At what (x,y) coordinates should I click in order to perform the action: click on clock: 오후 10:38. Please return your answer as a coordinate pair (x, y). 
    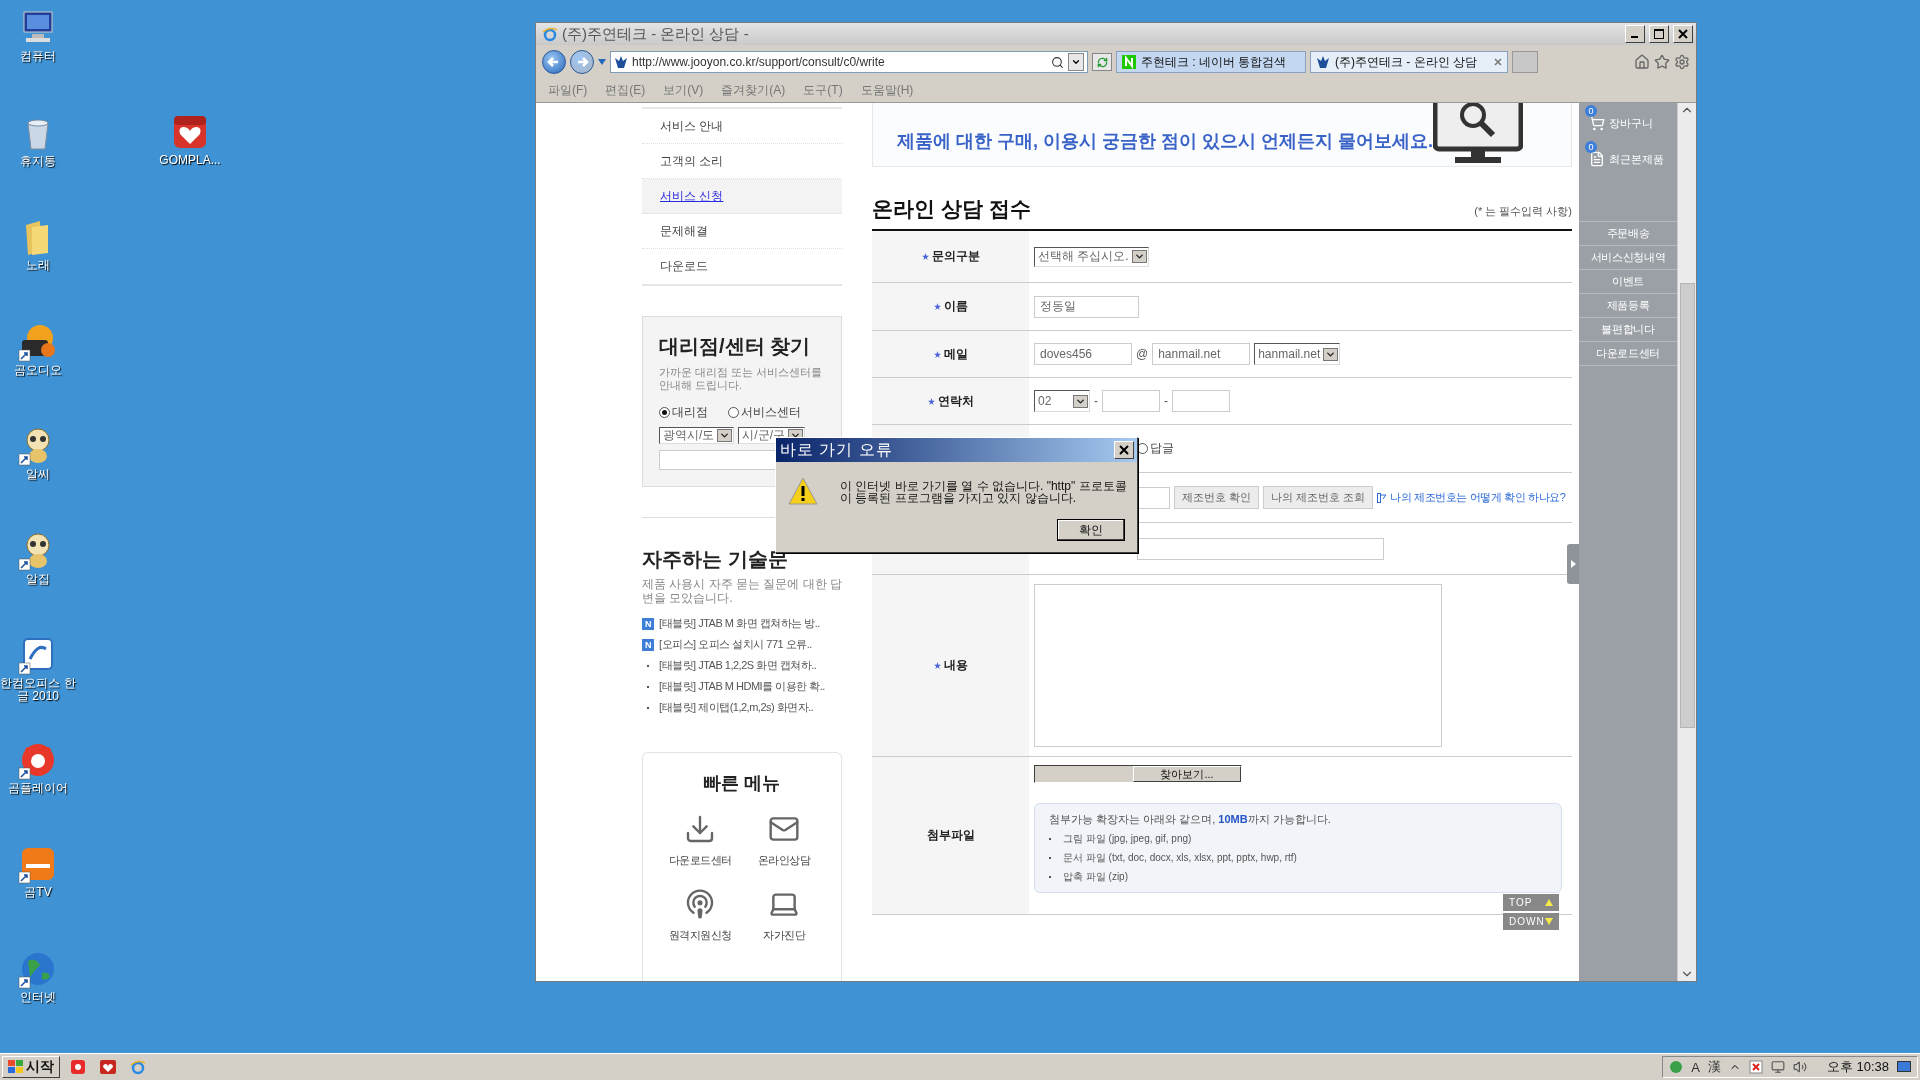
    Looking at the image, I should click on (1857, 1067).